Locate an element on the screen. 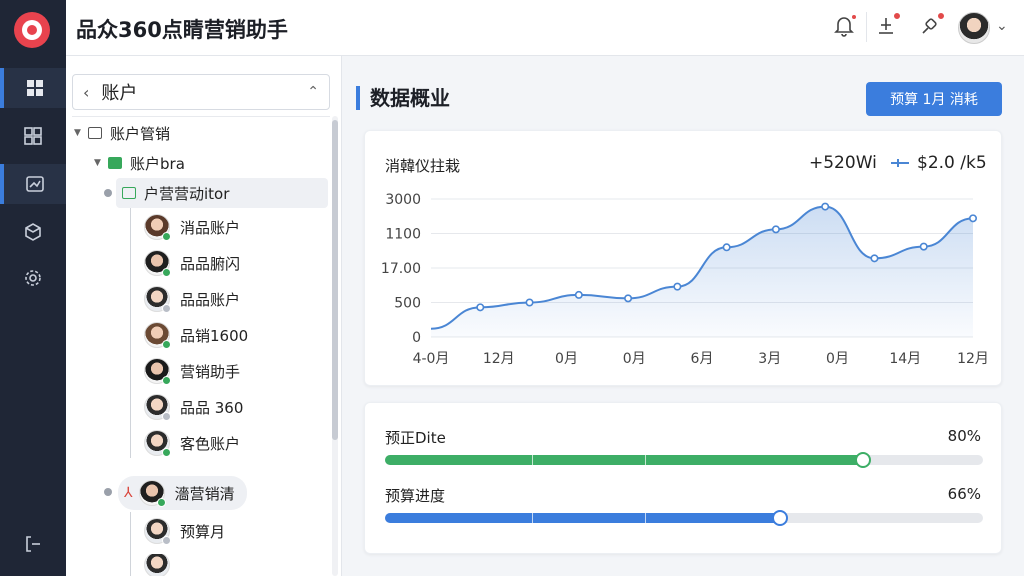 The image size is (1024, 576). user-item-label: 客色账户 is located at coordinates (210, 443).